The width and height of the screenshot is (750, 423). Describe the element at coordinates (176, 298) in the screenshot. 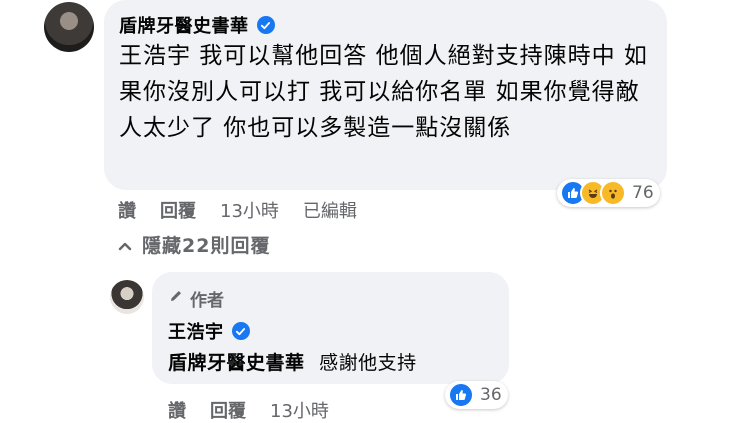

I see `pencil-icon` at that location.